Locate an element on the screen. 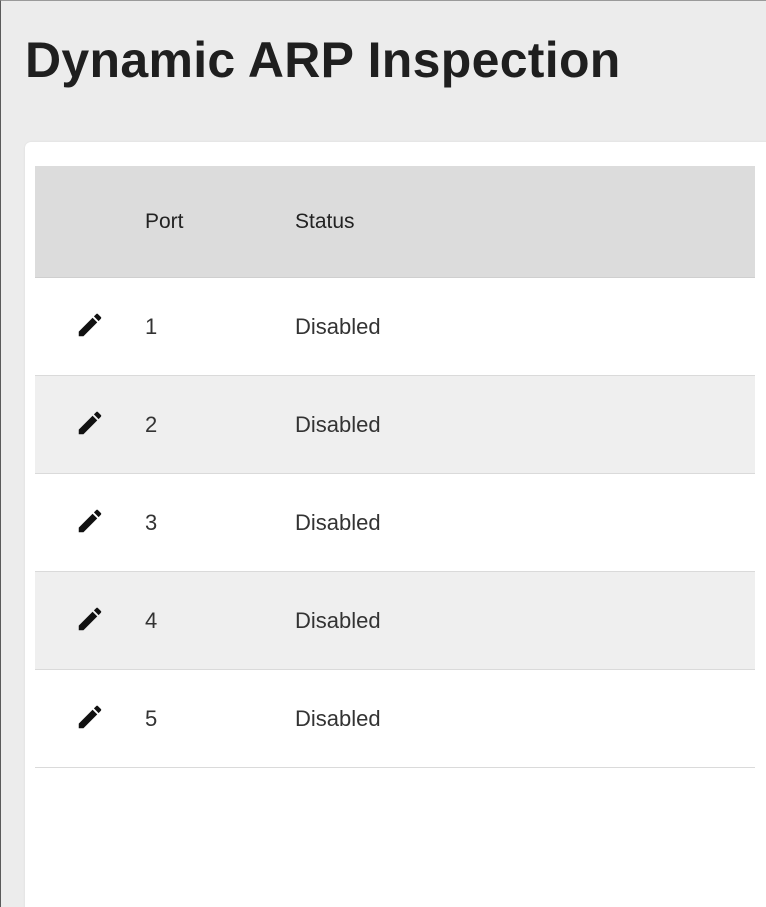 The image size is (766, 907). port-cell: 3 is located at coordinates (151, 522).